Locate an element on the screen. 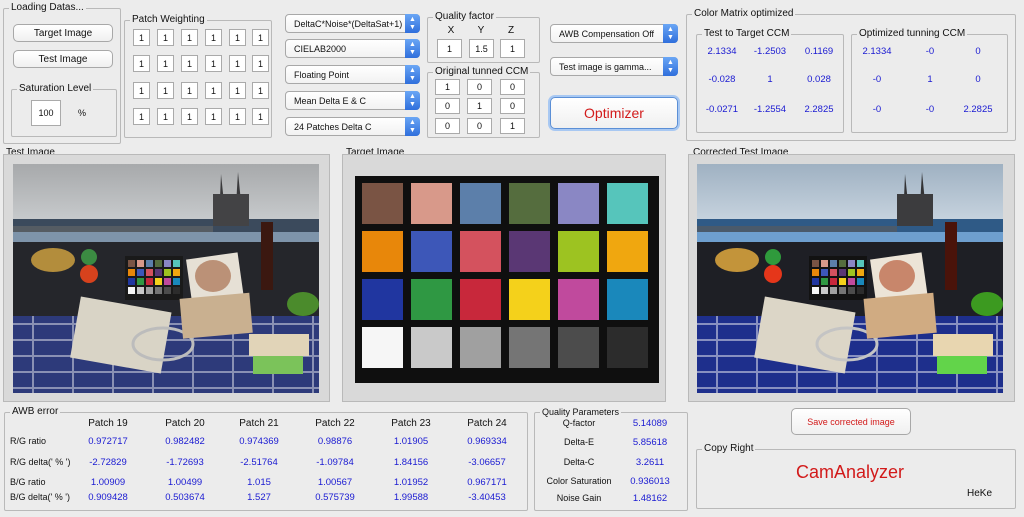 The image size is (1024, 517). copyright-title: Copy Right is located at coordinates (729, 449).